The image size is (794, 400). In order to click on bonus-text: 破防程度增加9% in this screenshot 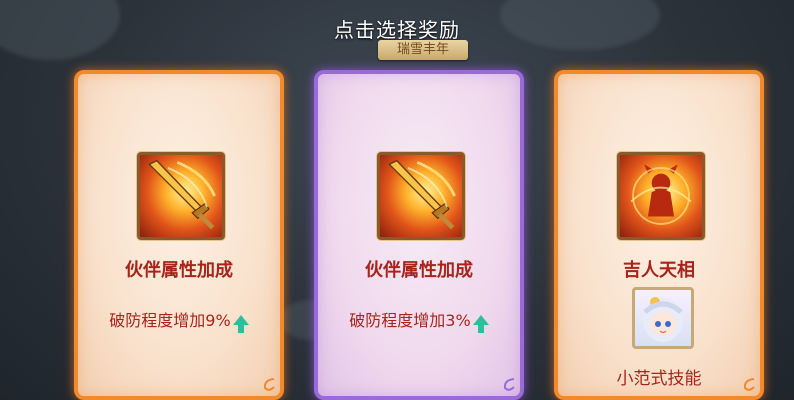, I will do `click(170, 320)`.